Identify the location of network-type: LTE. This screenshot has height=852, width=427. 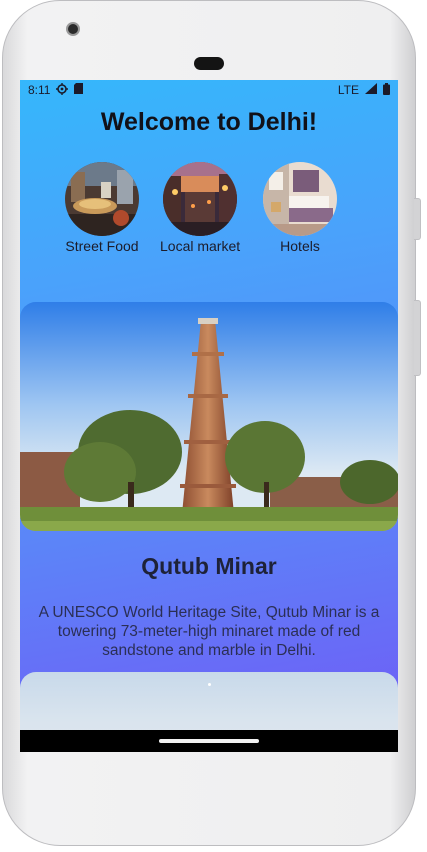
(348, 90).